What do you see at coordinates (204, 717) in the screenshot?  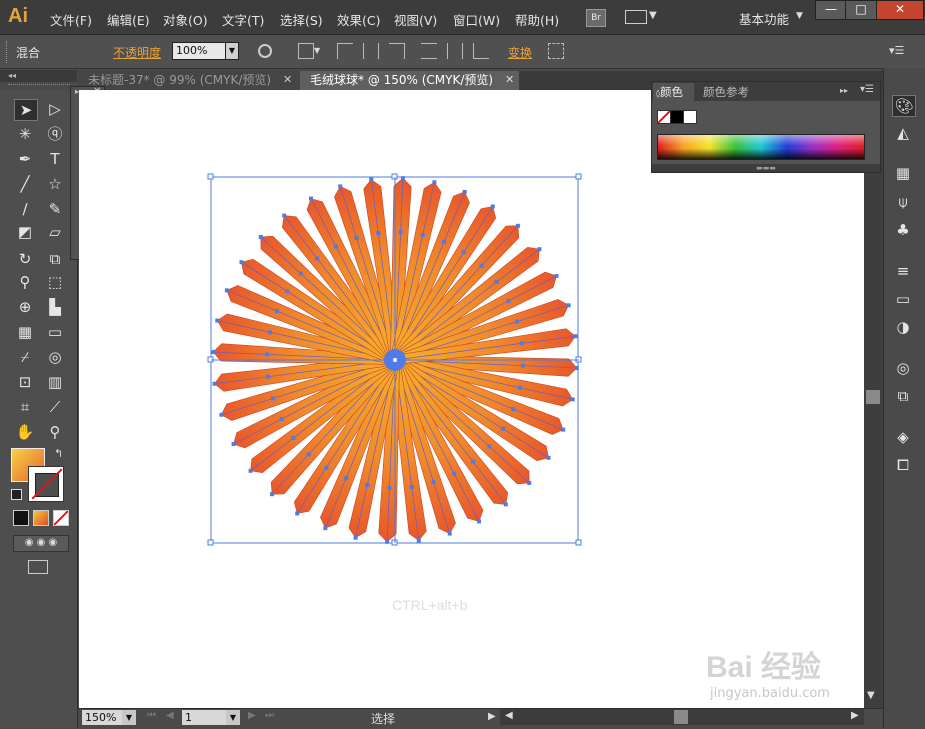 I see `artboard-number-field: 1` at bounding box center [204, 717].